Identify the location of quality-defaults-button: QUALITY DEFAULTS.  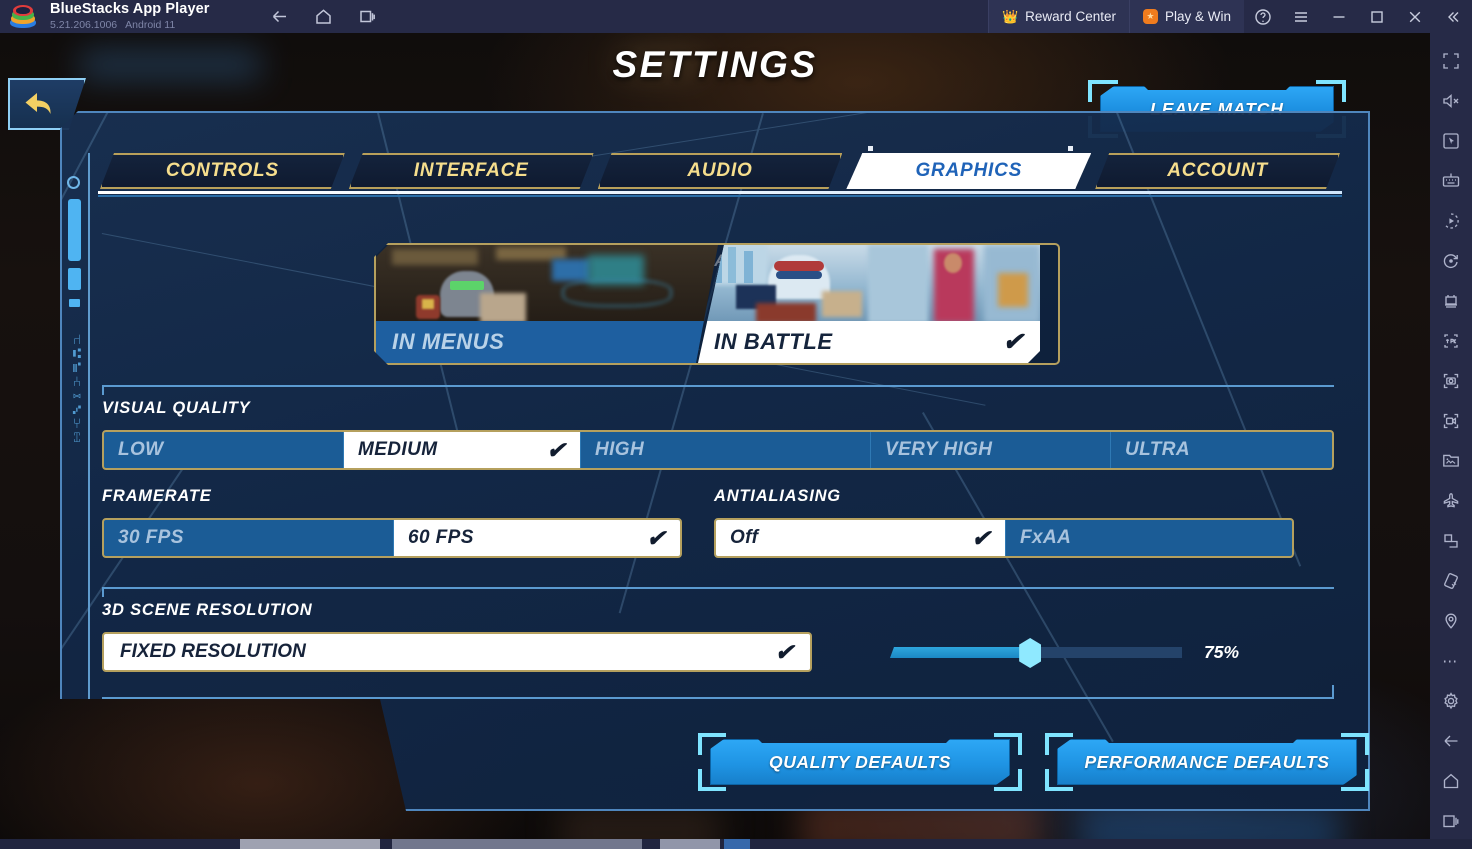
(860, 762).